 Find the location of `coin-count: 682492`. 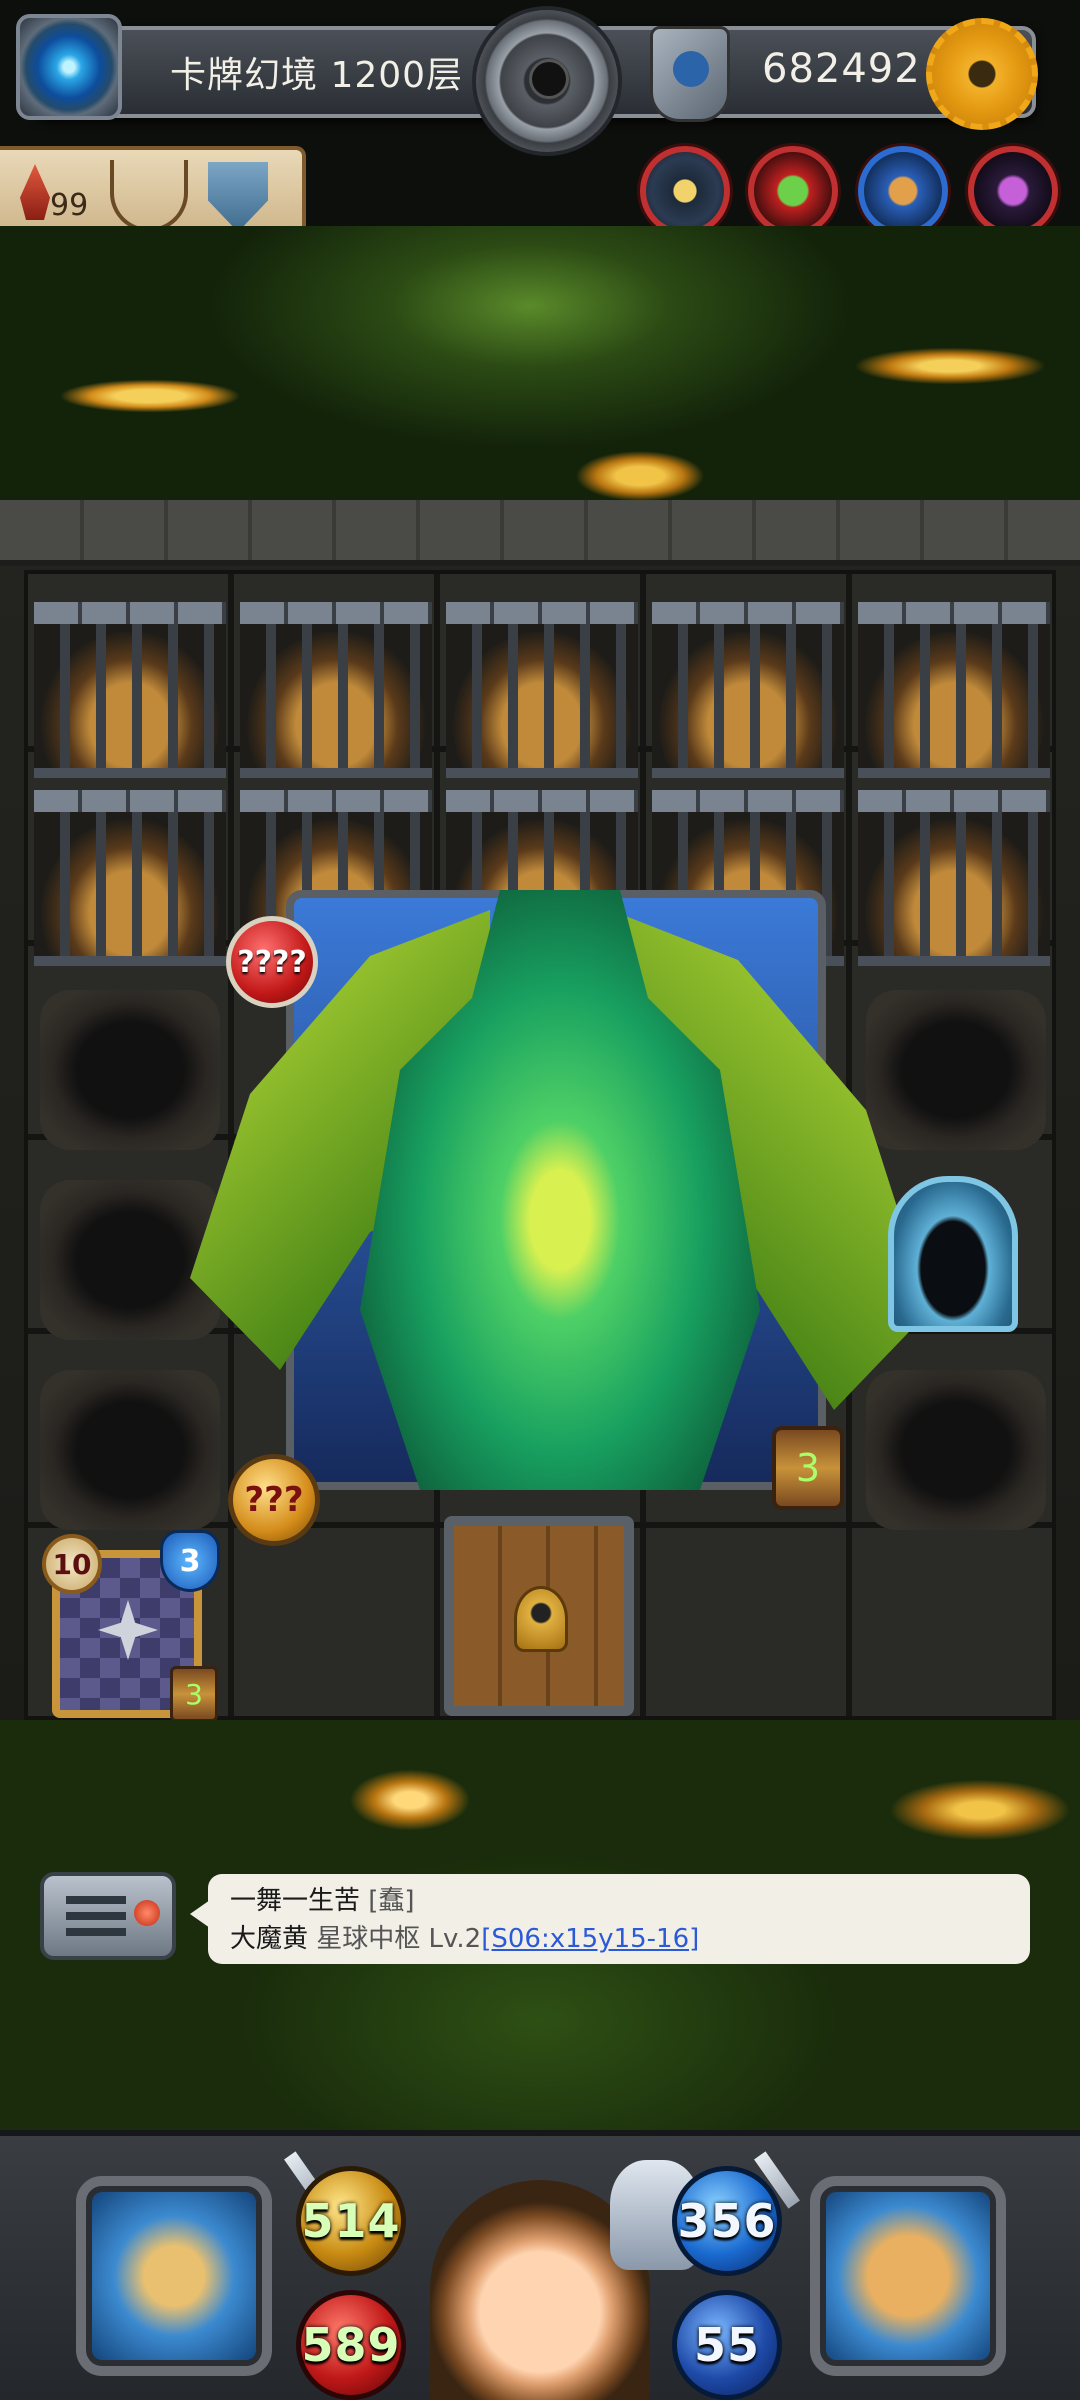

coin-count: 682492 is located at coordinates (841, 69).